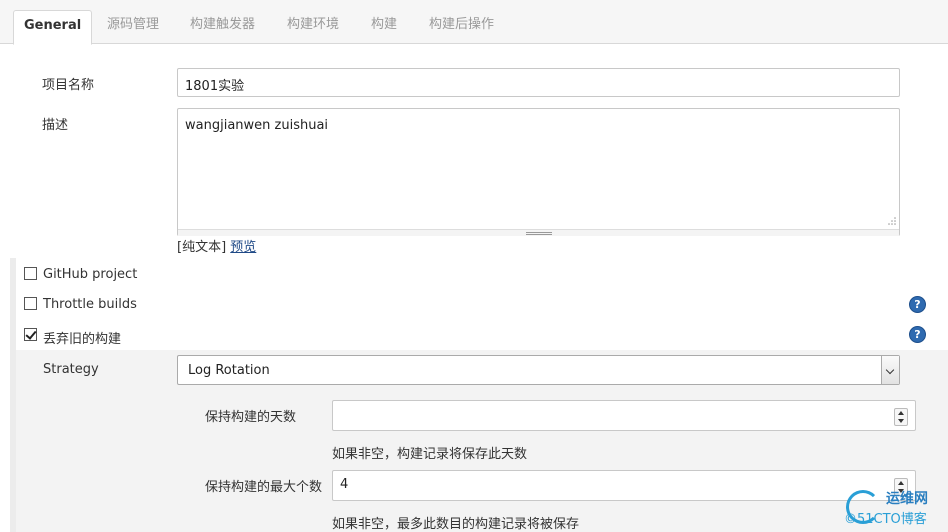 The image size is (948, 532). What do you see at coordinates (257, 125) in the screenshot?
I see `description-value: wangjianwen zuishuai` at bounding box center [257, 125].